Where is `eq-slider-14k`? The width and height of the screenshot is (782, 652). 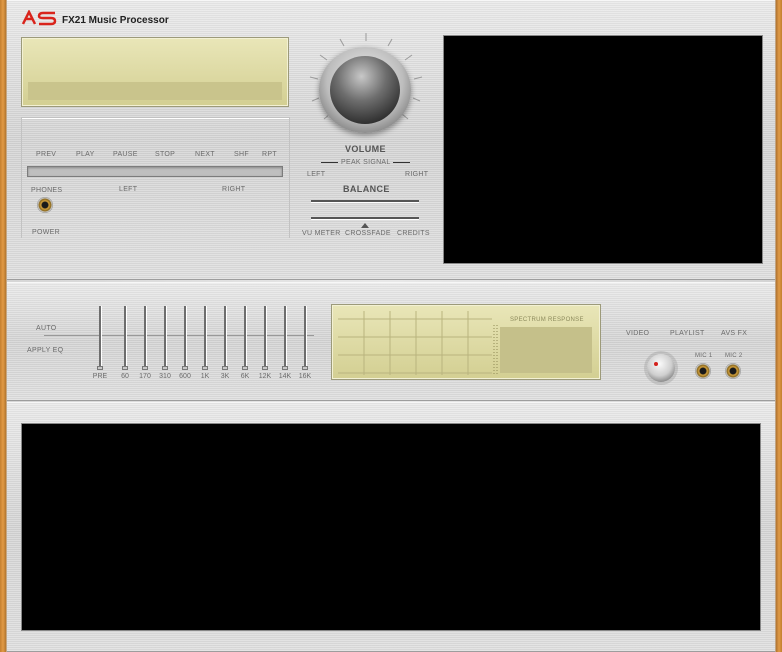
eq-slider-14k is located at coordinates (285, 338).